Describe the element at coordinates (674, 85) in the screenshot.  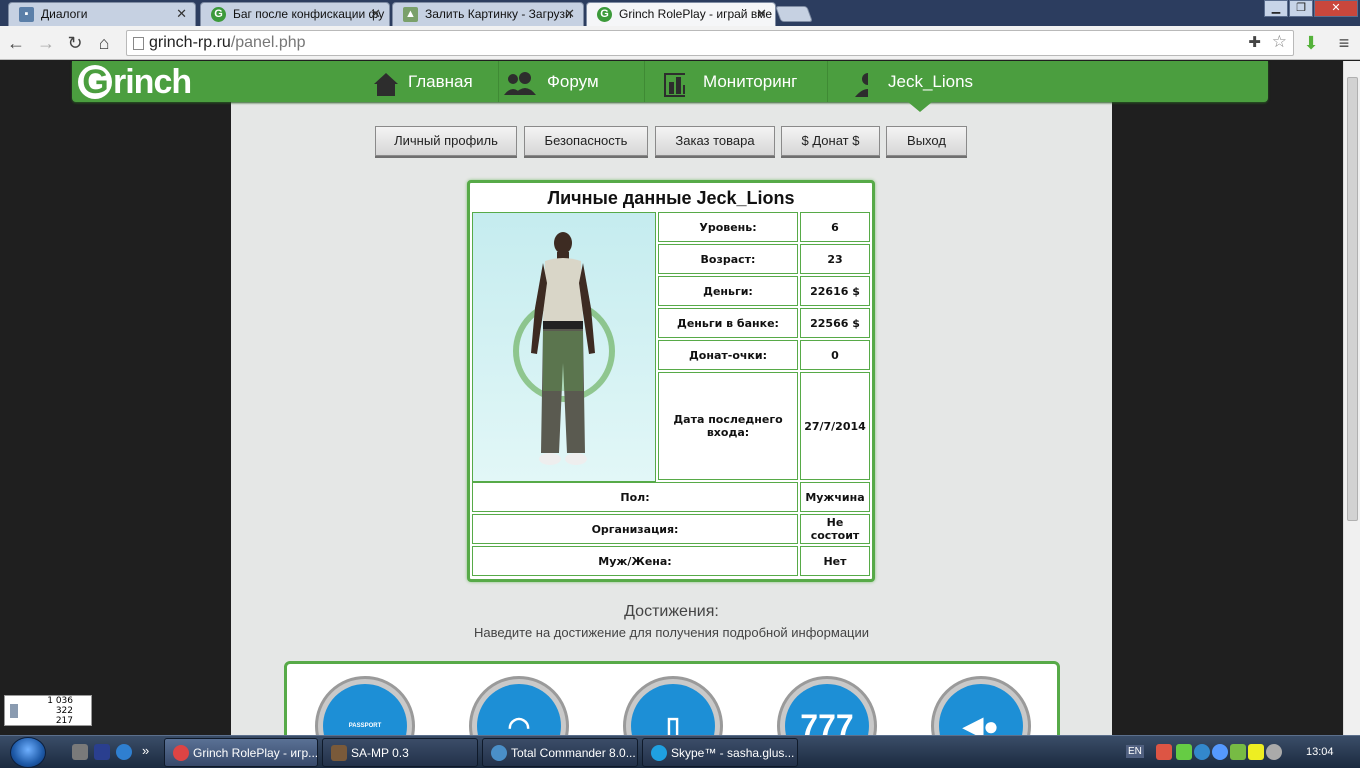
I see `chart-icon` at that location.